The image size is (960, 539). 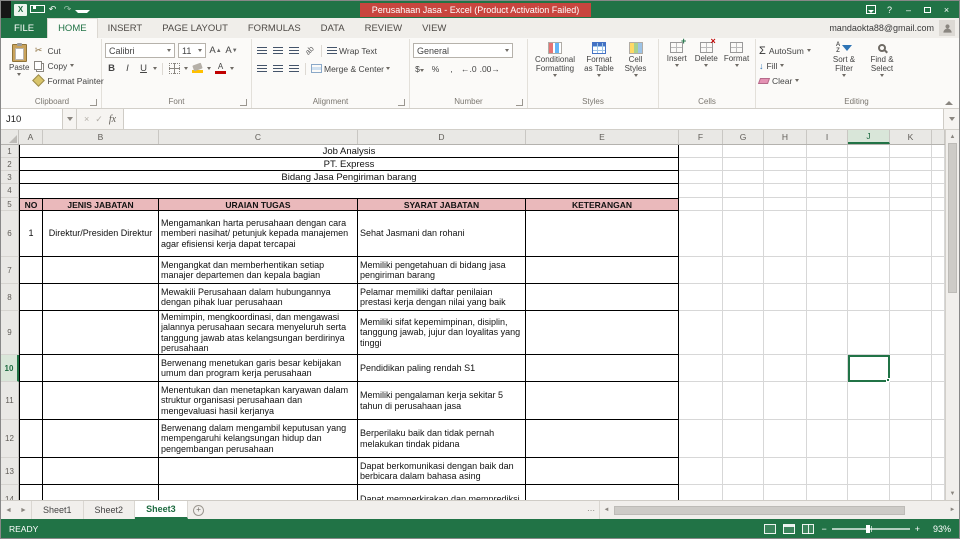 What do you see at coordinates (10, 270) in the screenshot?
I see `row-header-7: 7` at bounding box center [10, 270].